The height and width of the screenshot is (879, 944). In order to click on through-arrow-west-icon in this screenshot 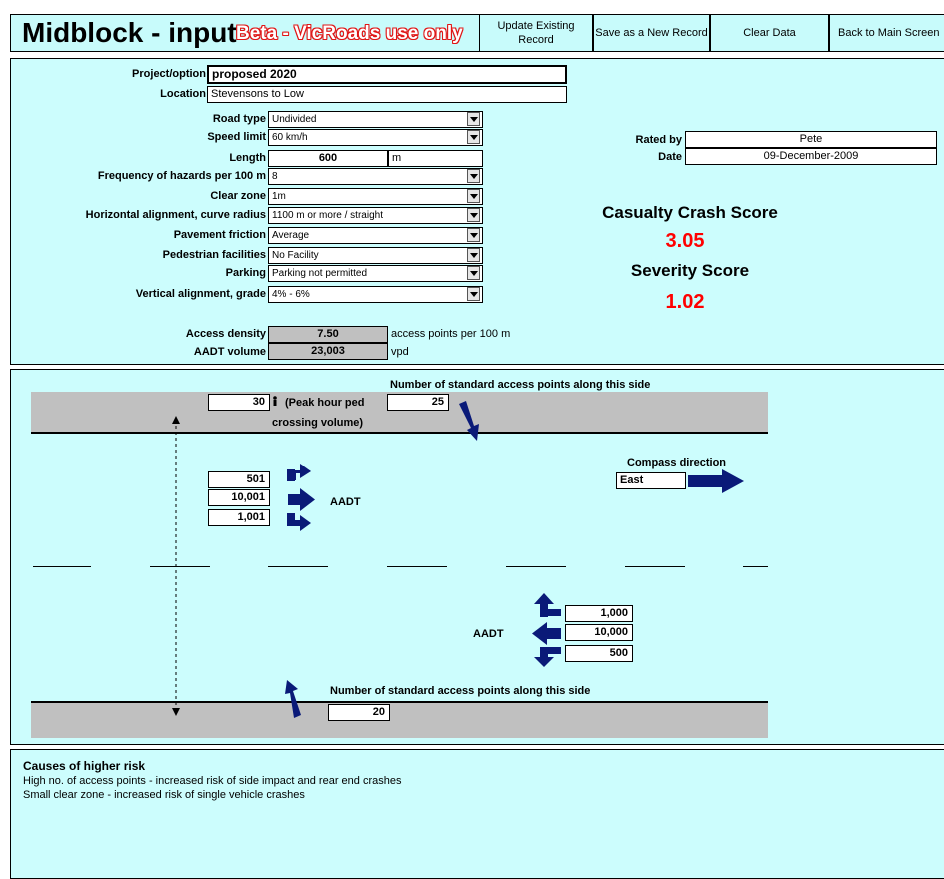, I will do `click(546, 633)`.